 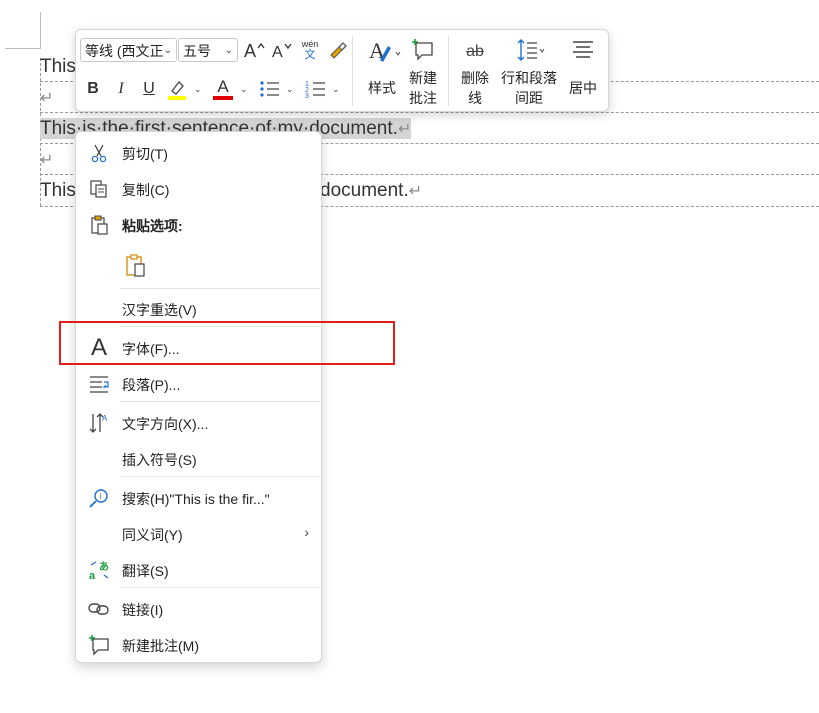 I want to click on strikethrough-icon: ab, so click(x=475, y=51).